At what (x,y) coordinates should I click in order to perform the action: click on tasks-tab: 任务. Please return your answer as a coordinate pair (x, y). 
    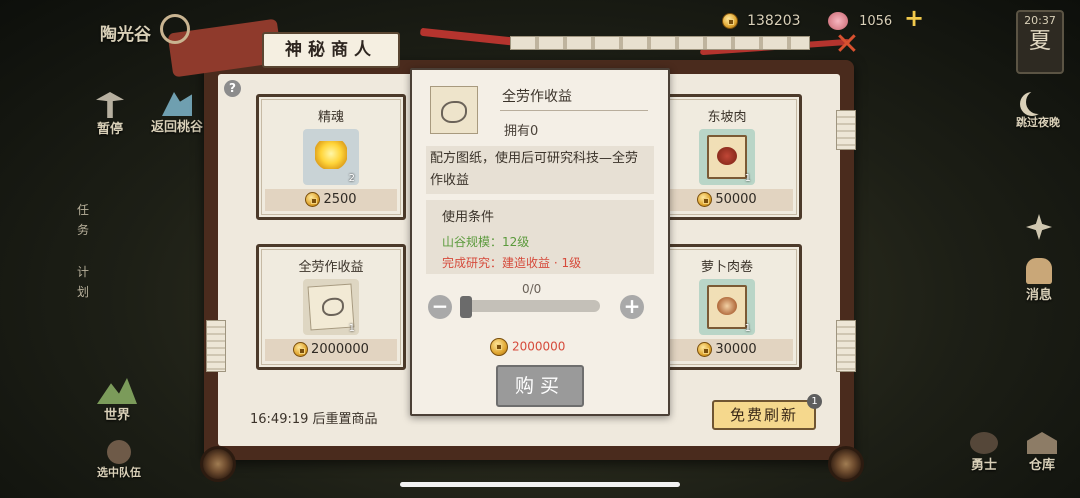
    Looking at the image, I should click on (83, 220).